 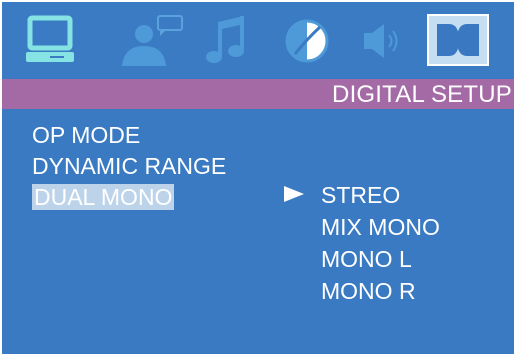 I want to click on setup-menu: OP MODE DYNAMIC RANGE DUAL MONO, so click(x=129, y=166).